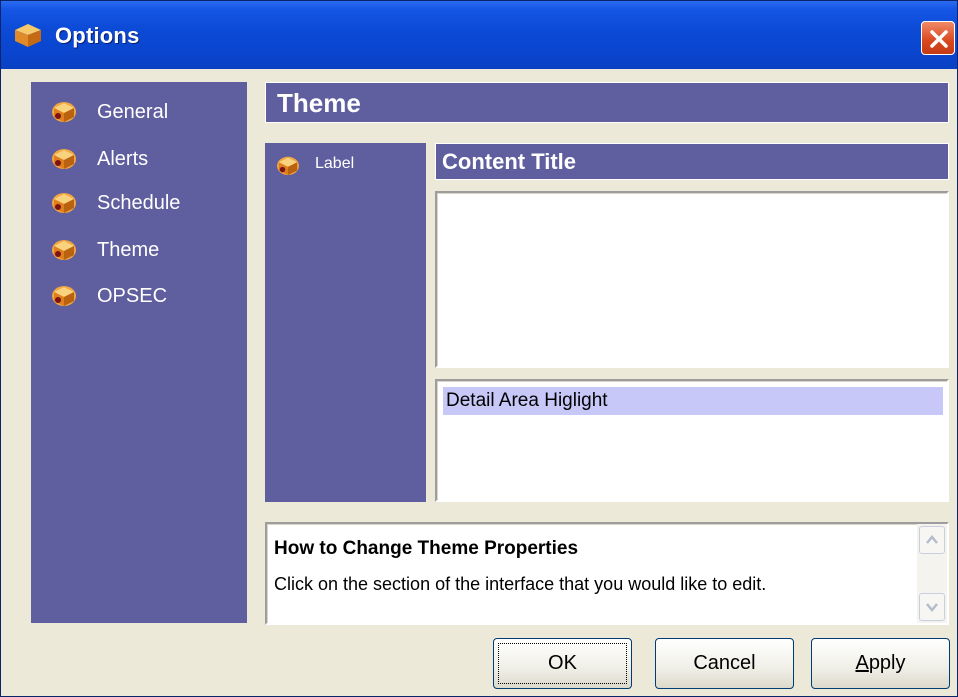 The height and width of the screenshot is (697, 958). Describe the element at coordinates (692, 440) in the screenshot. I see `detail-area: Detail Area Higlight` at that location.